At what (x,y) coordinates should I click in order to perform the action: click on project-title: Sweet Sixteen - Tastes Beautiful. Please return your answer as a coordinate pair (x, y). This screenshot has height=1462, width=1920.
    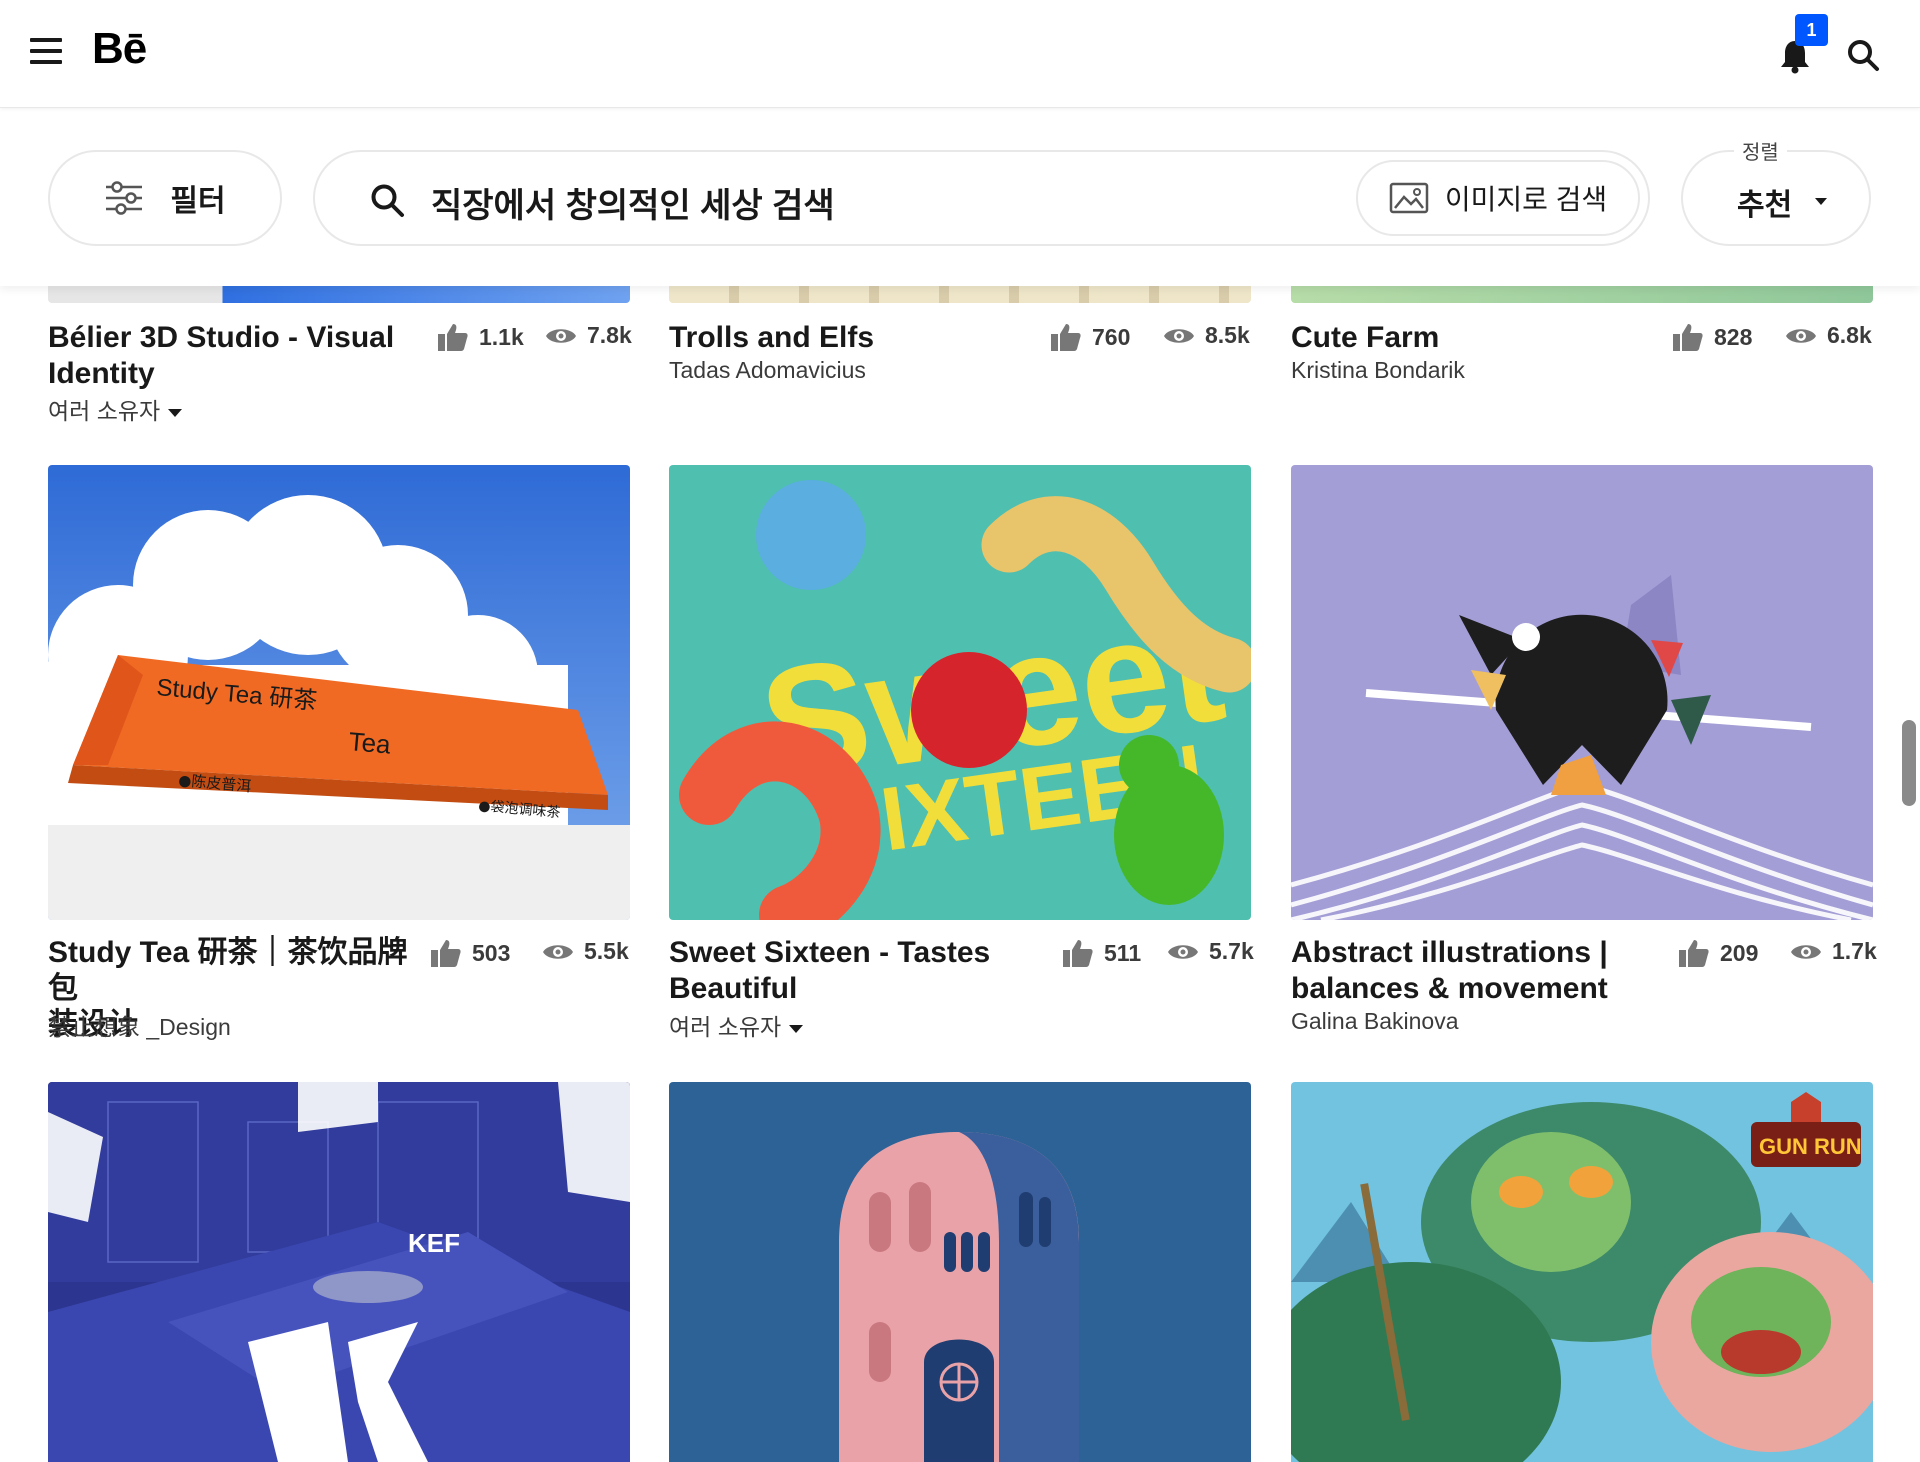
    Looking at the image, I should click on (859, 971).